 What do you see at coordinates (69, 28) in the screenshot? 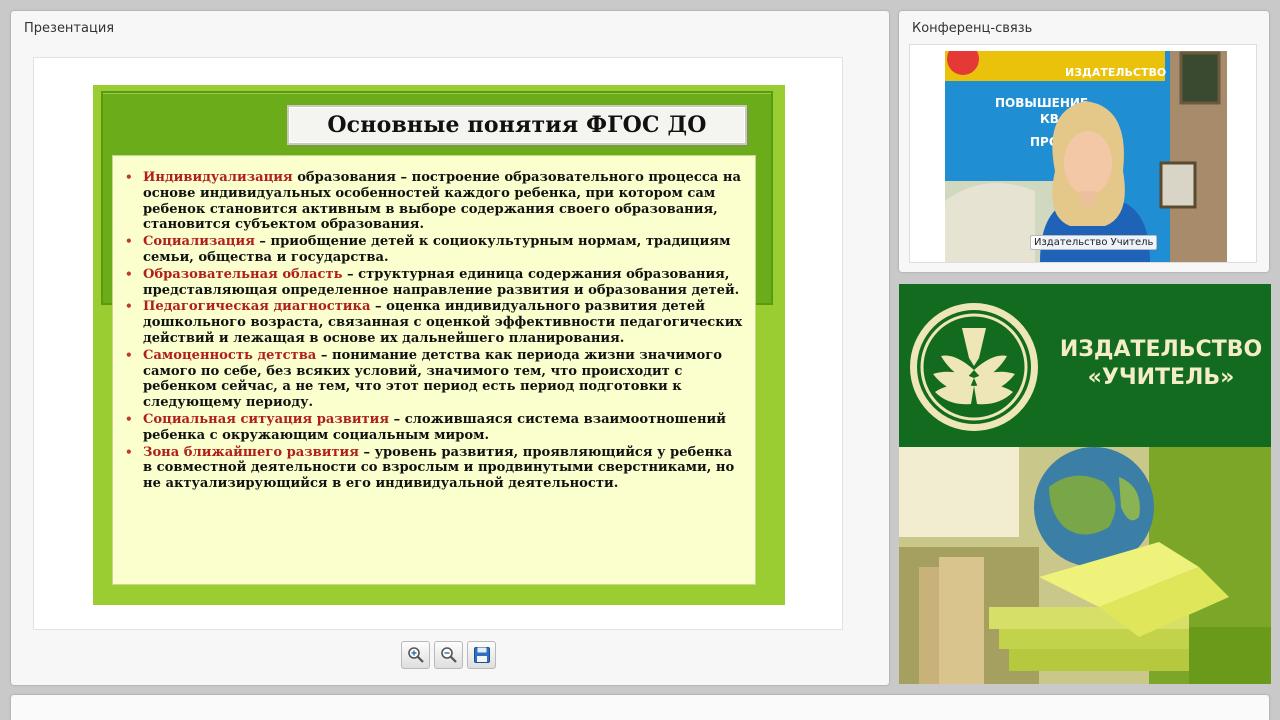
I see `presentation-panel-title: Презентация` at bounding box center [69, 28].